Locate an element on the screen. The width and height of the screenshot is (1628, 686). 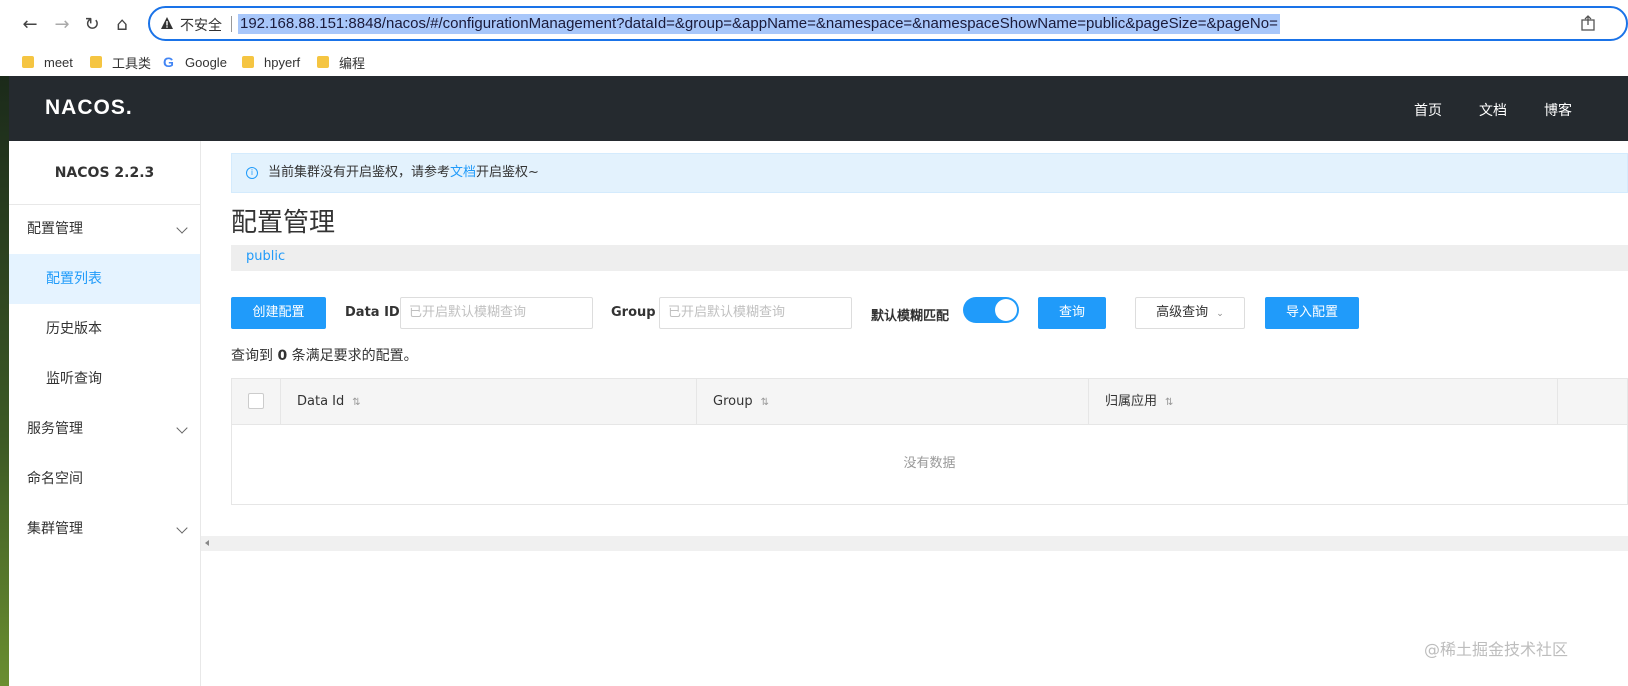
bookmark-hpyerf: hpyerf is located at coordinates (271, 62).